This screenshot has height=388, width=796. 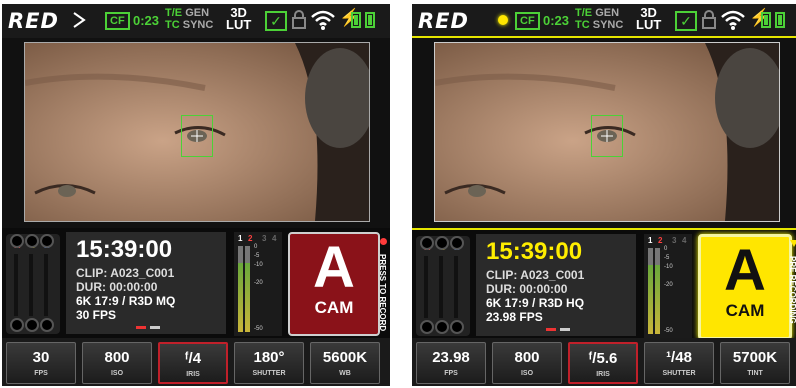 I want to click on fps-button: 23.98 FPS, so click(x=451, y=363).